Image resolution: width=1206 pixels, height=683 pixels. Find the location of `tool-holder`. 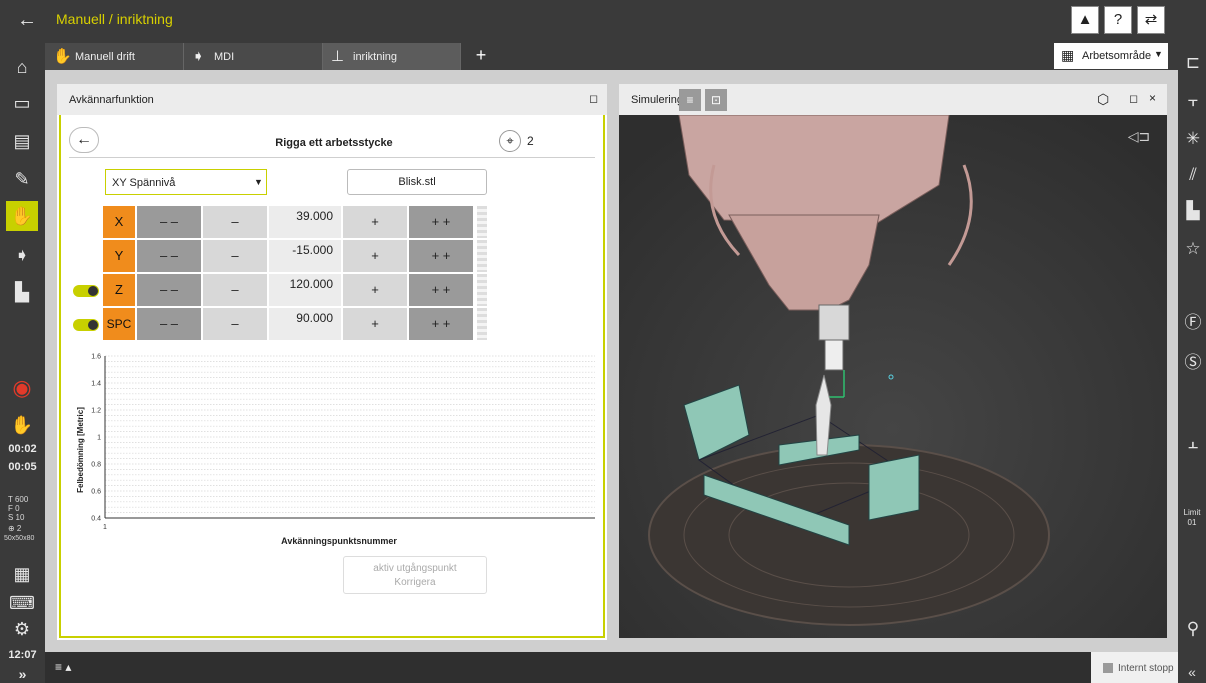

tool-holder is located at coordinates (834, 322).